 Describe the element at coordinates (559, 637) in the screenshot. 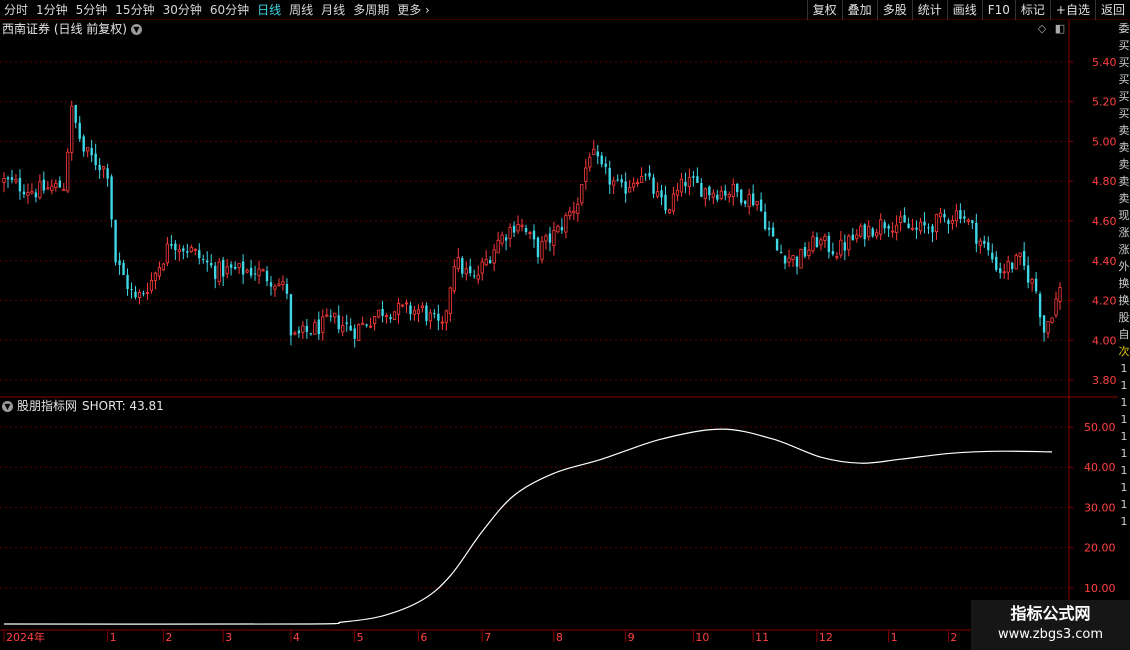

I see `date-tick-label: 8` at that location.